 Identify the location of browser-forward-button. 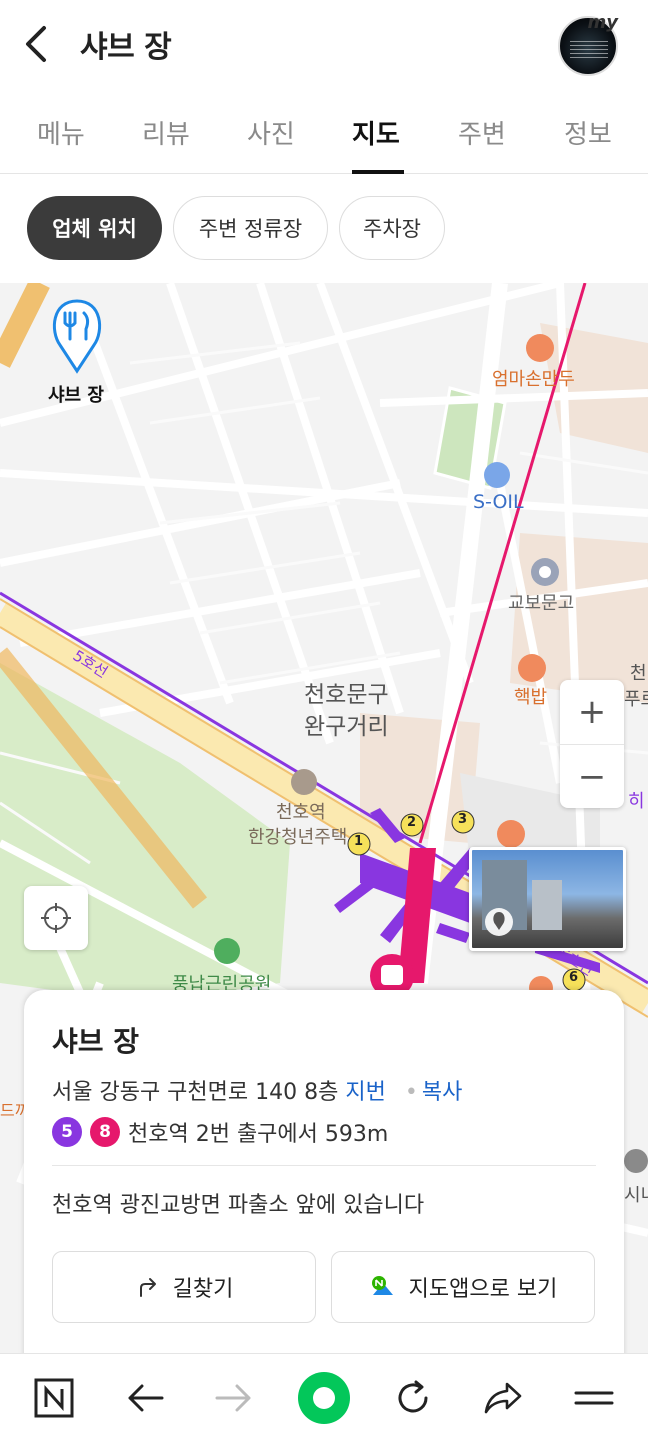
(234, 1398).